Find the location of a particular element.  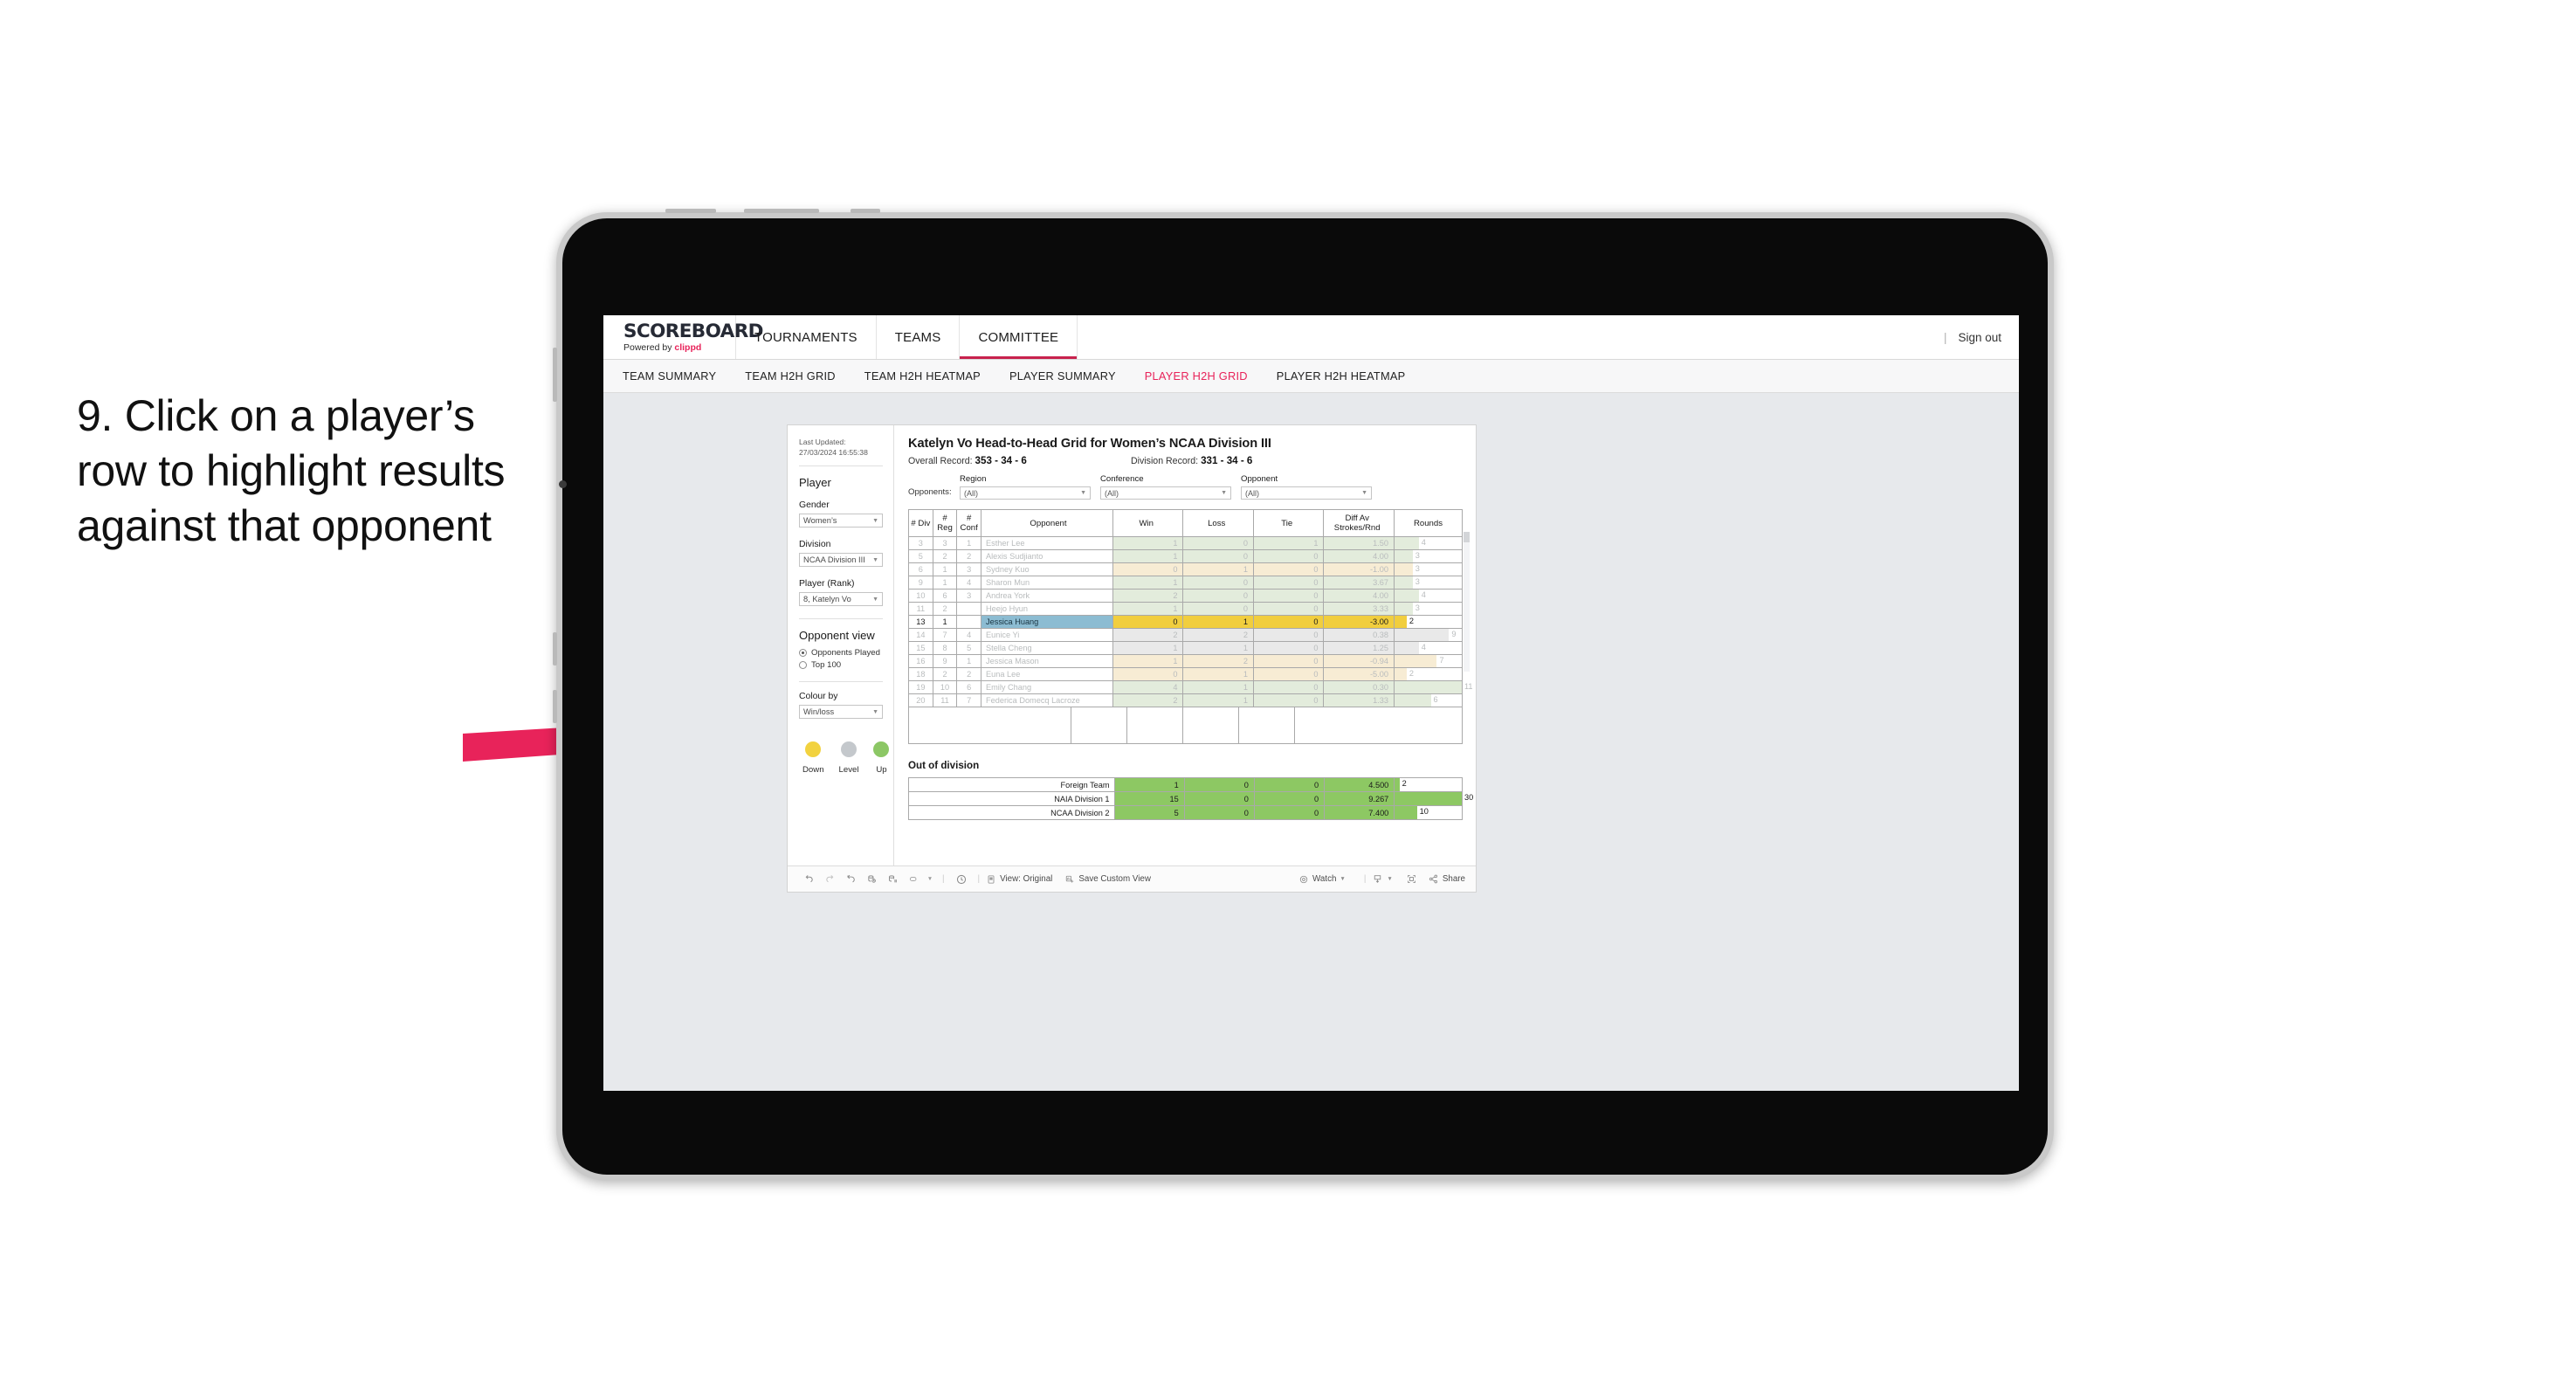

cell-div: 15 is located at coordinates (920, 648).